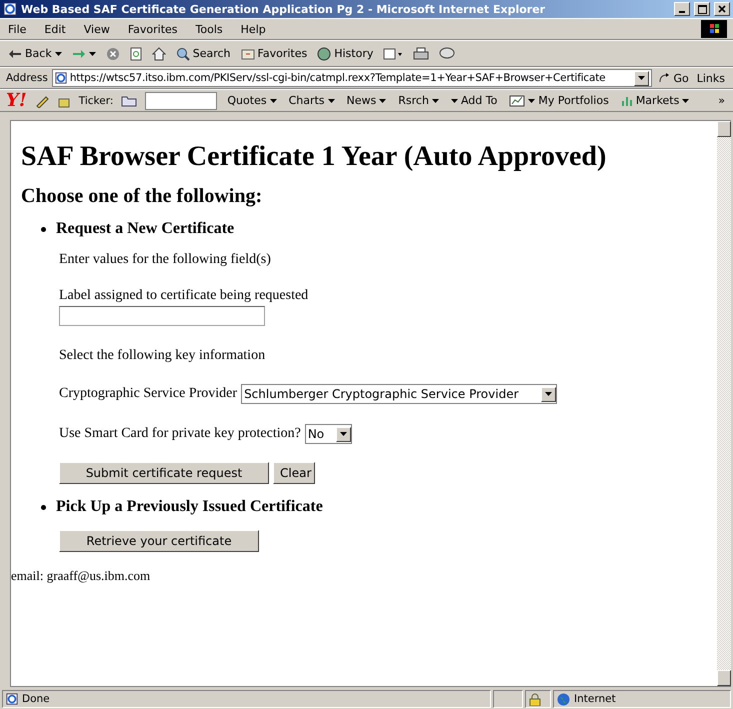 This screenshot has width=733, height=709. What do you see at coordinates (35, 53) in the screenshot?
I see `back-button: Back` at bounding box center [35, 53].